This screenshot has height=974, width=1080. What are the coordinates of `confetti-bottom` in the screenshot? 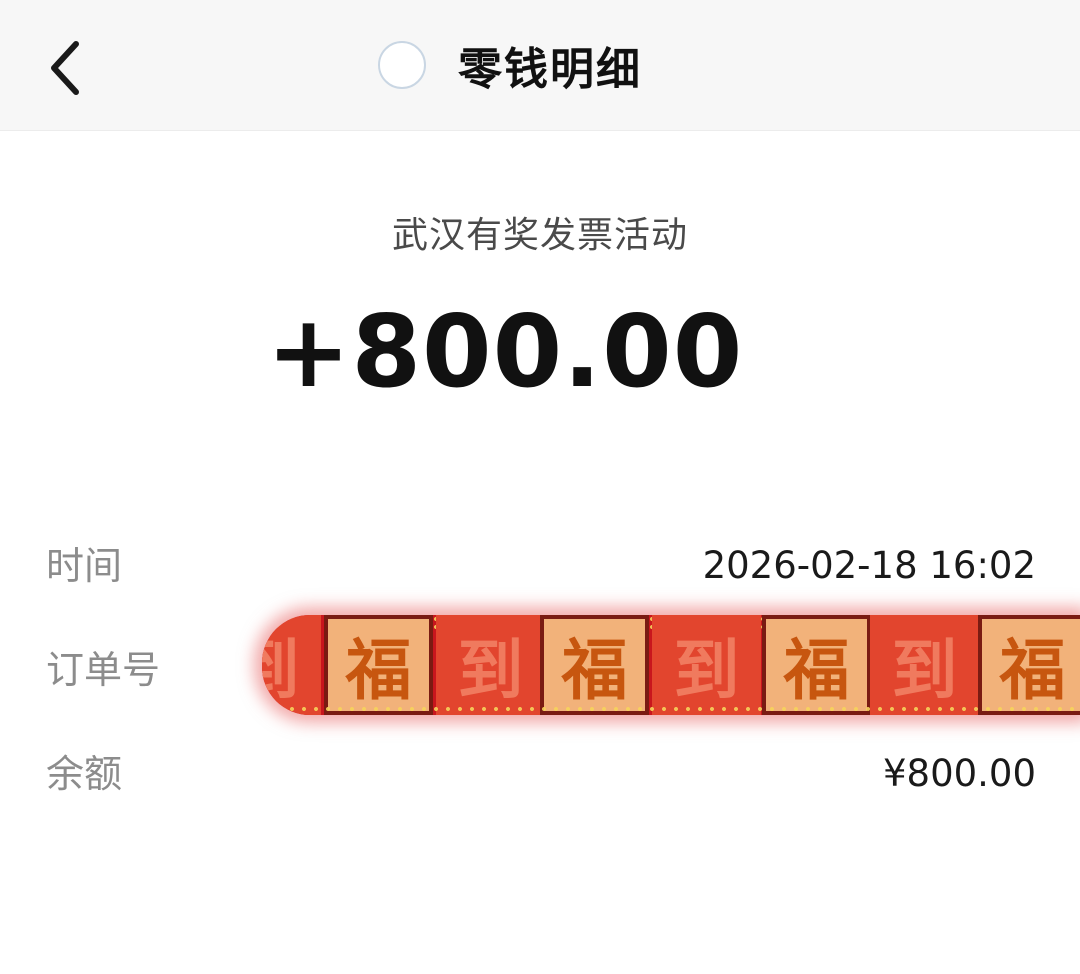 It's located at (671, 710).